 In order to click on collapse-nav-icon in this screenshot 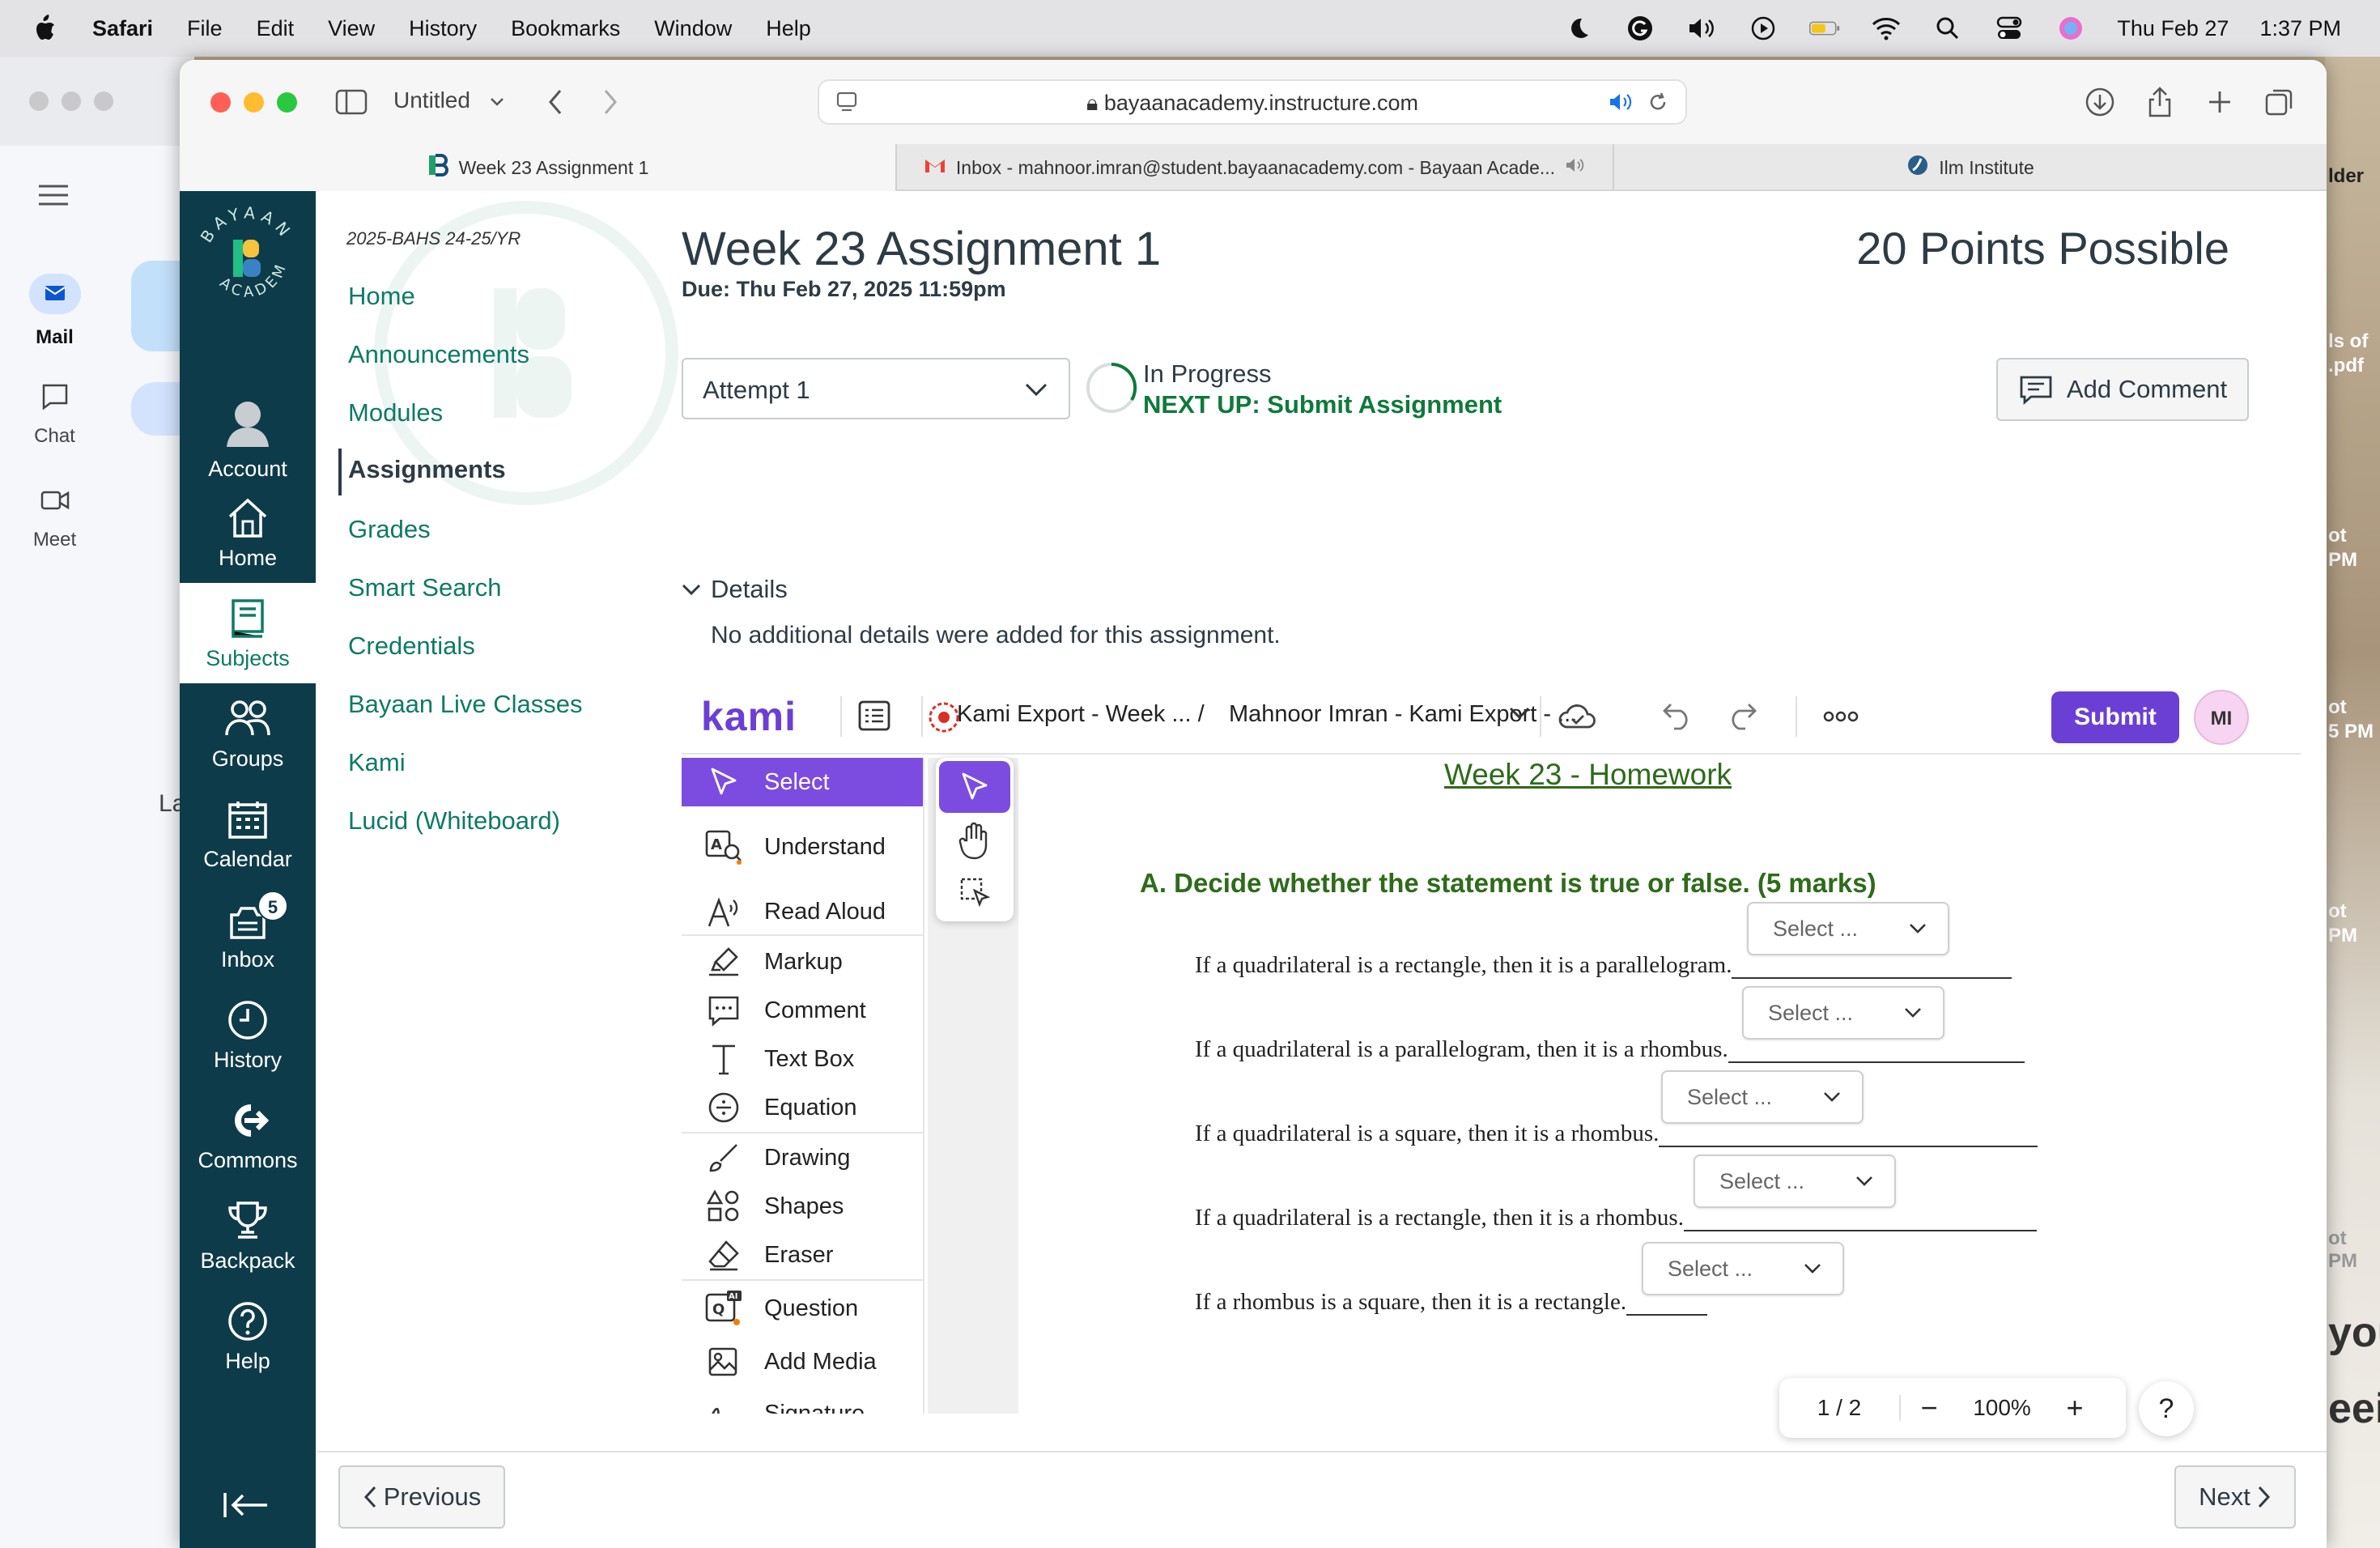, I will do `click(246, 1505)`.